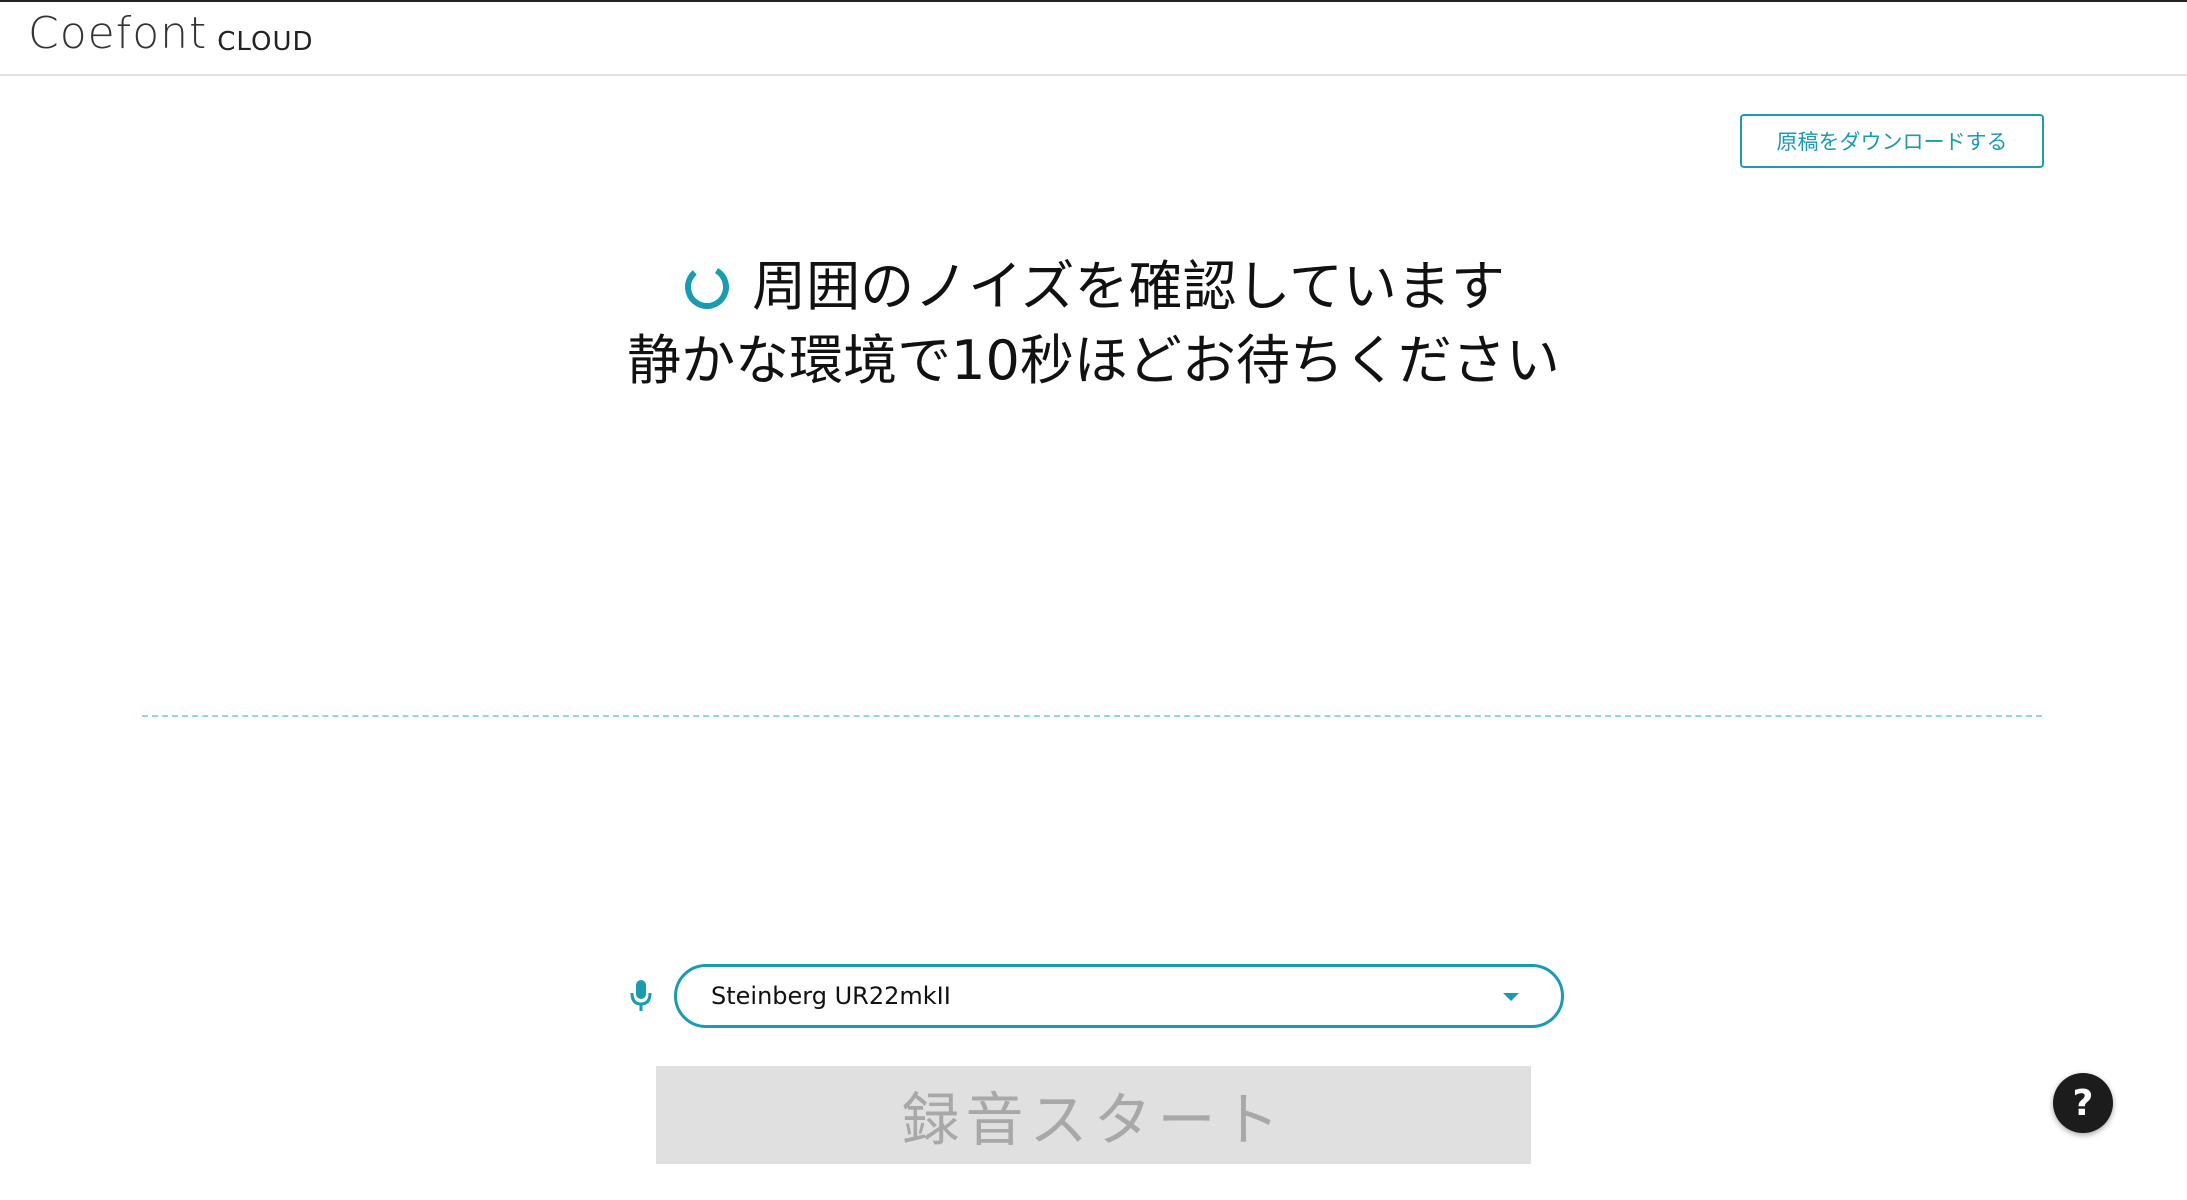 The height and width of the screenshot is (1200, 2187). Describe the element at coordinates (1093, 360) in the screenshot. I see `status-line-2: 静かな環境で10秒ほどお待ちください` at that location.